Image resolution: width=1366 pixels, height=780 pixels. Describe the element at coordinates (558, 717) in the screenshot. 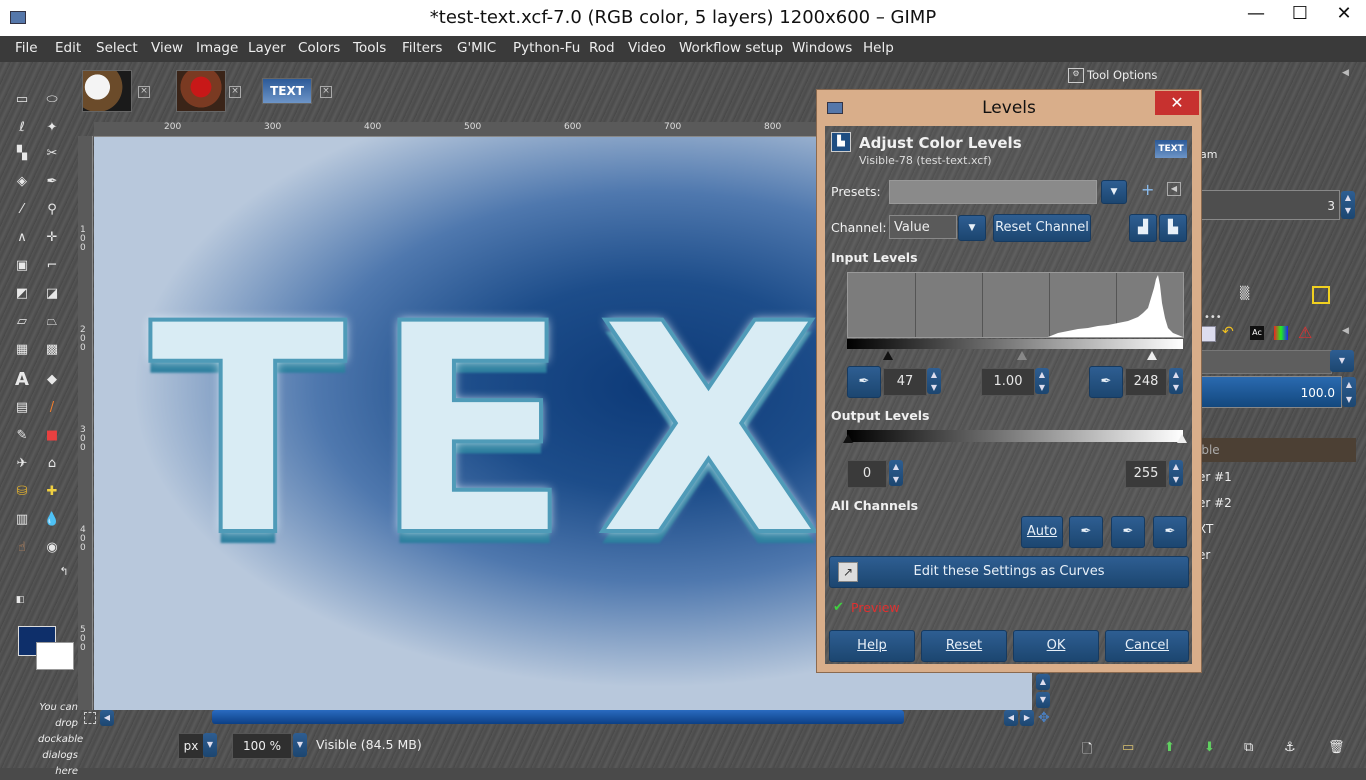

I see `horizontal-scrollbar` at that location.